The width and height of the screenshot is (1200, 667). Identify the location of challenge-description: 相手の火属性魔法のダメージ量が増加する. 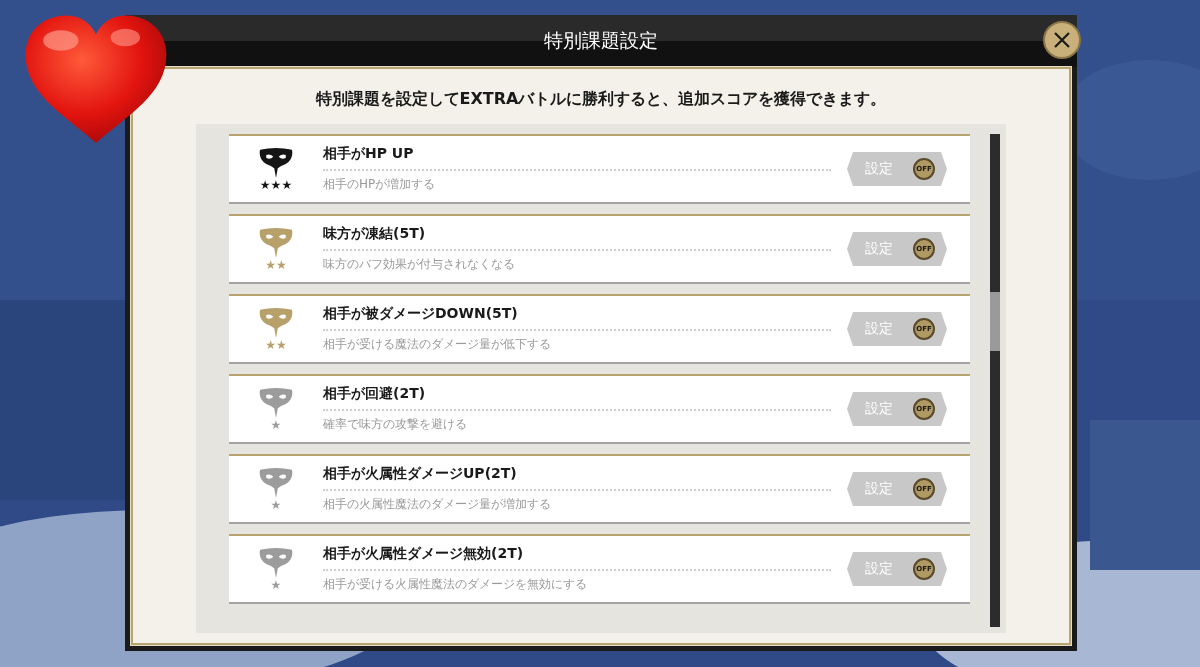
(437, 504).